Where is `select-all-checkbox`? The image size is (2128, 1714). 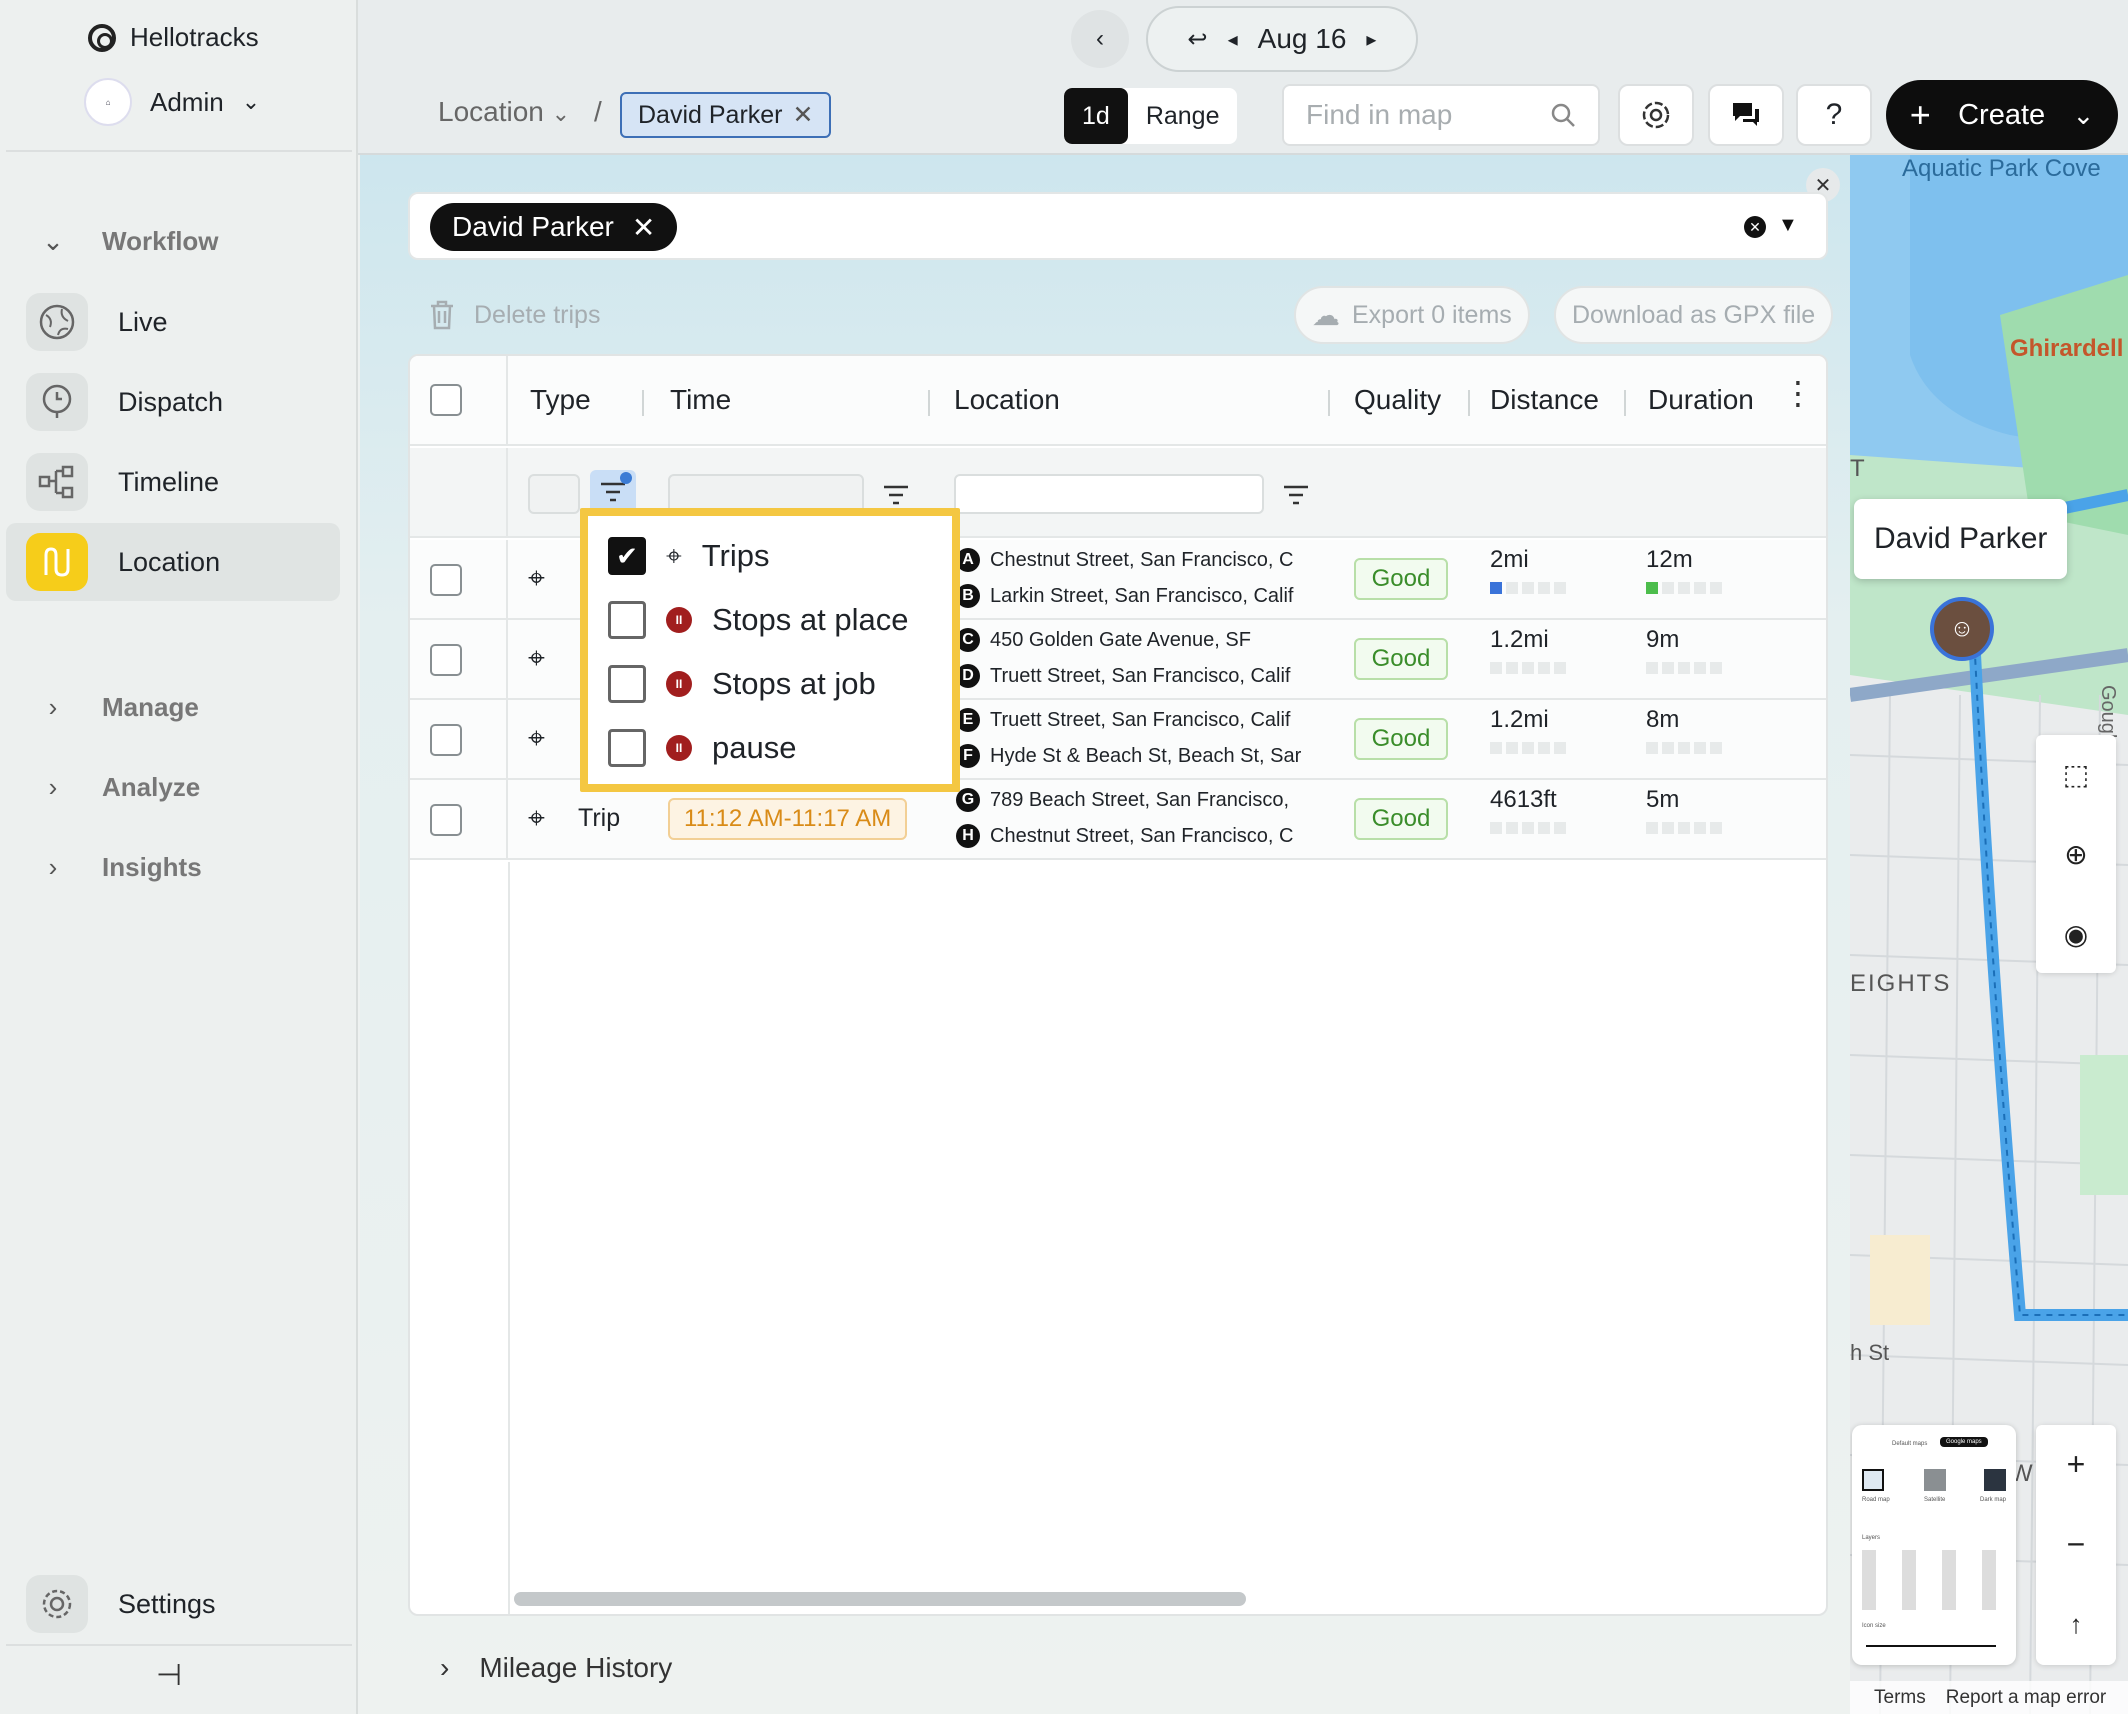 select-all-checkbox is located at coordinates (446, 400).